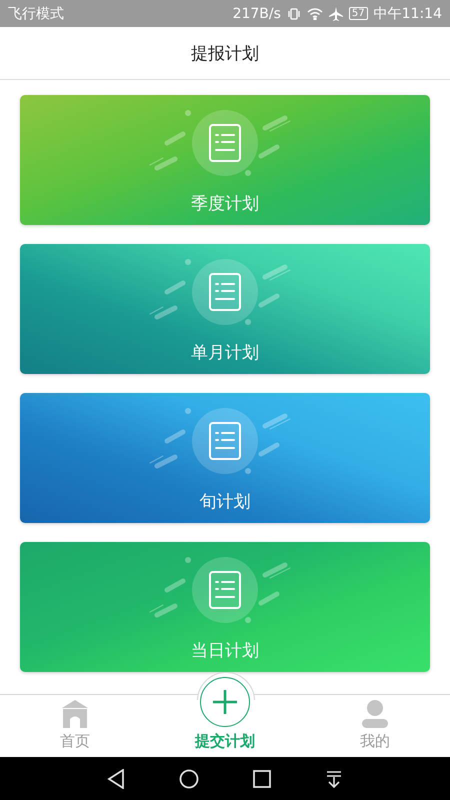 The image size is (450, 800). I want to click on nav-tab: 首页, so click(75, 726).